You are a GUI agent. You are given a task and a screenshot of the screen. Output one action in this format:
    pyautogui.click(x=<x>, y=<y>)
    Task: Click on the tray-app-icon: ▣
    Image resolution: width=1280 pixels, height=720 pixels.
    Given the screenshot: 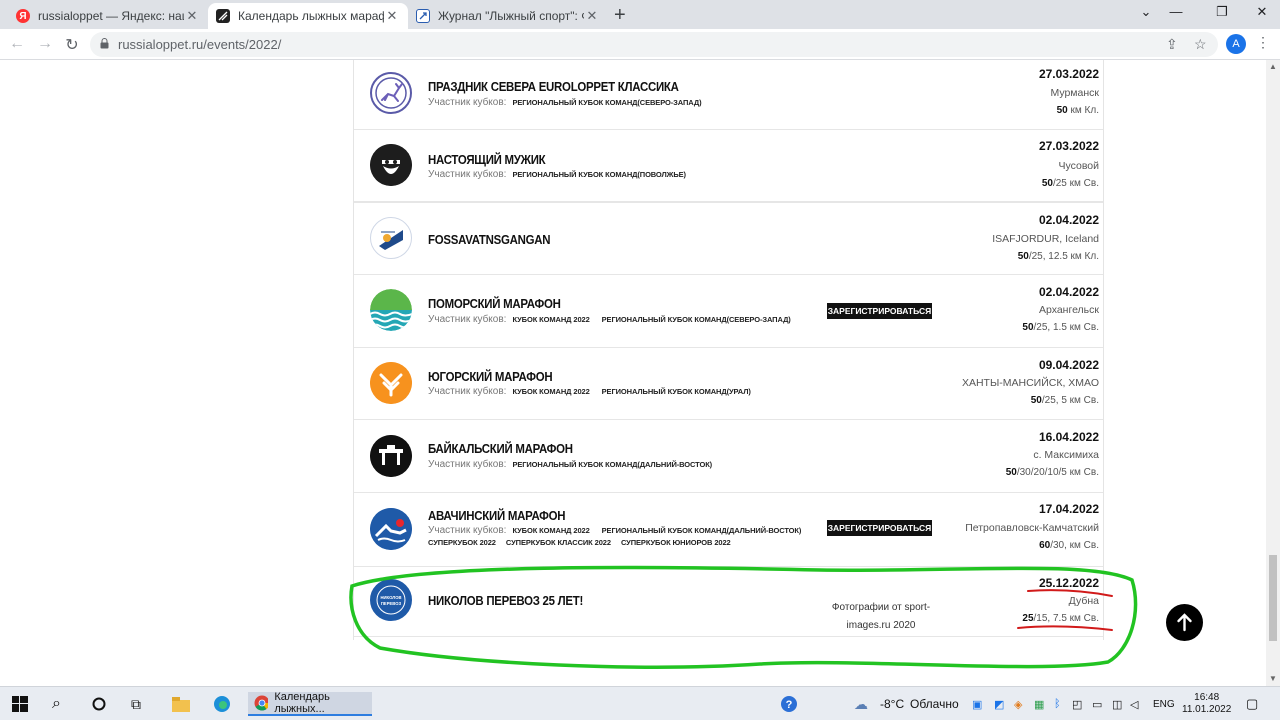 What is the action you would take?
    pyautogui.click(x=977, y=704)
    